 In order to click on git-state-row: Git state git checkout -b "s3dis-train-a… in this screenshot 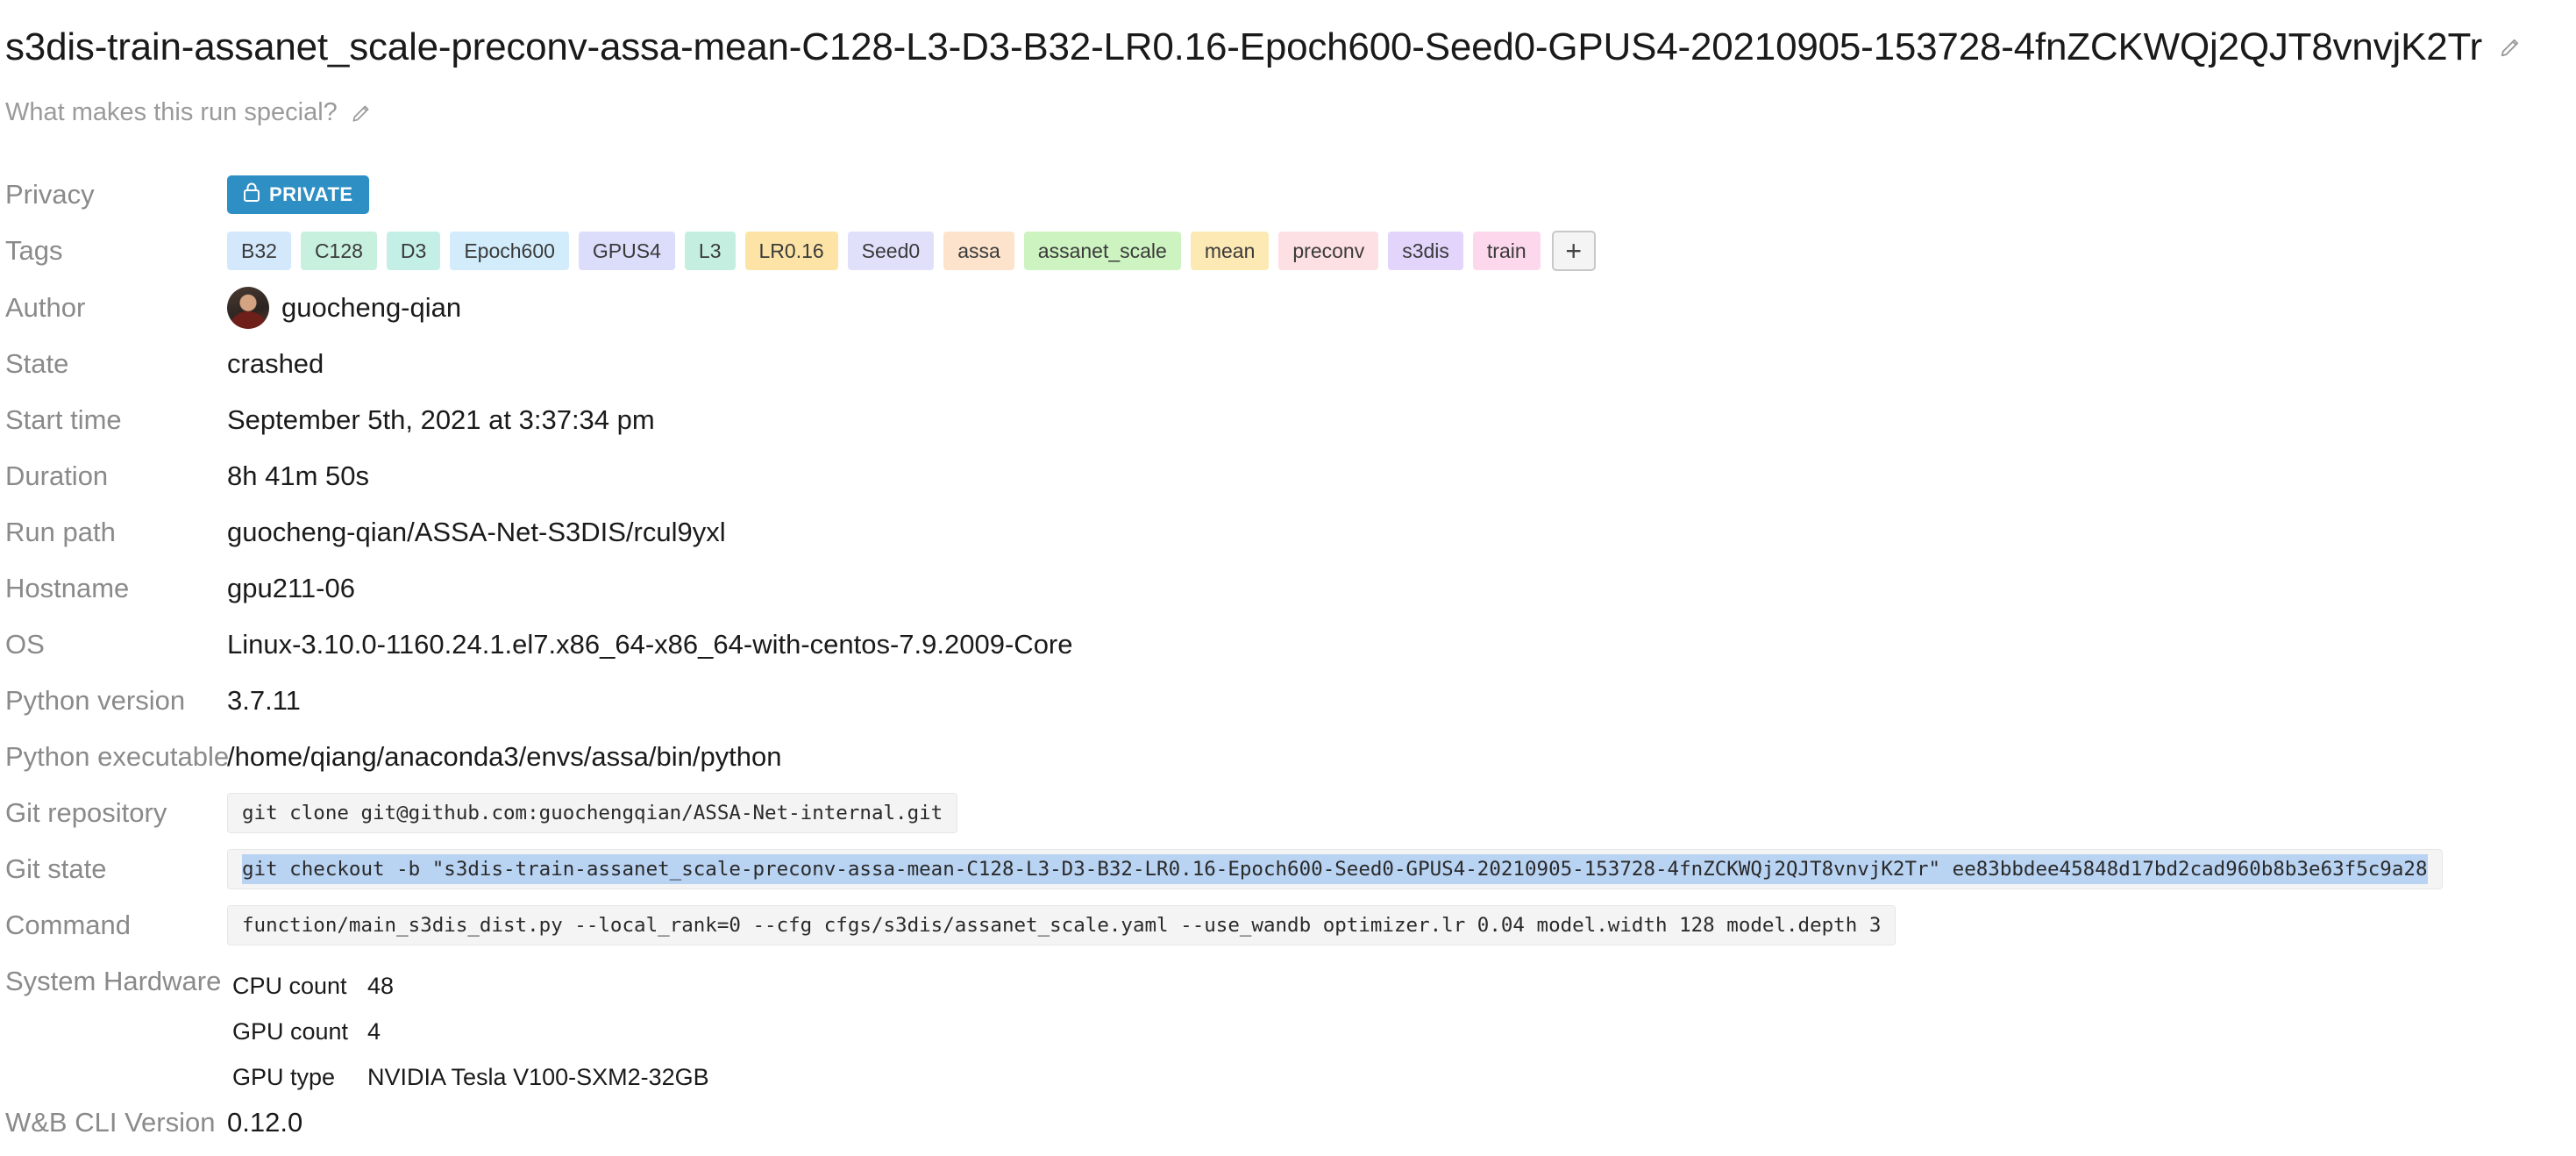, I will do `click(1224, 869)`.